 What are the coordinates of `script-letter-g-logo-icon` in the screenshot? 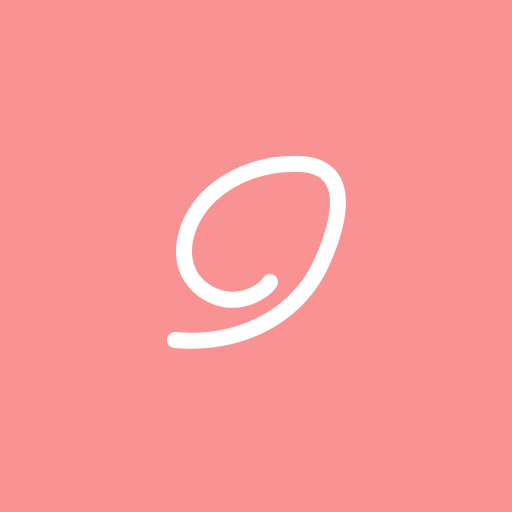 It's located at (256, 252).